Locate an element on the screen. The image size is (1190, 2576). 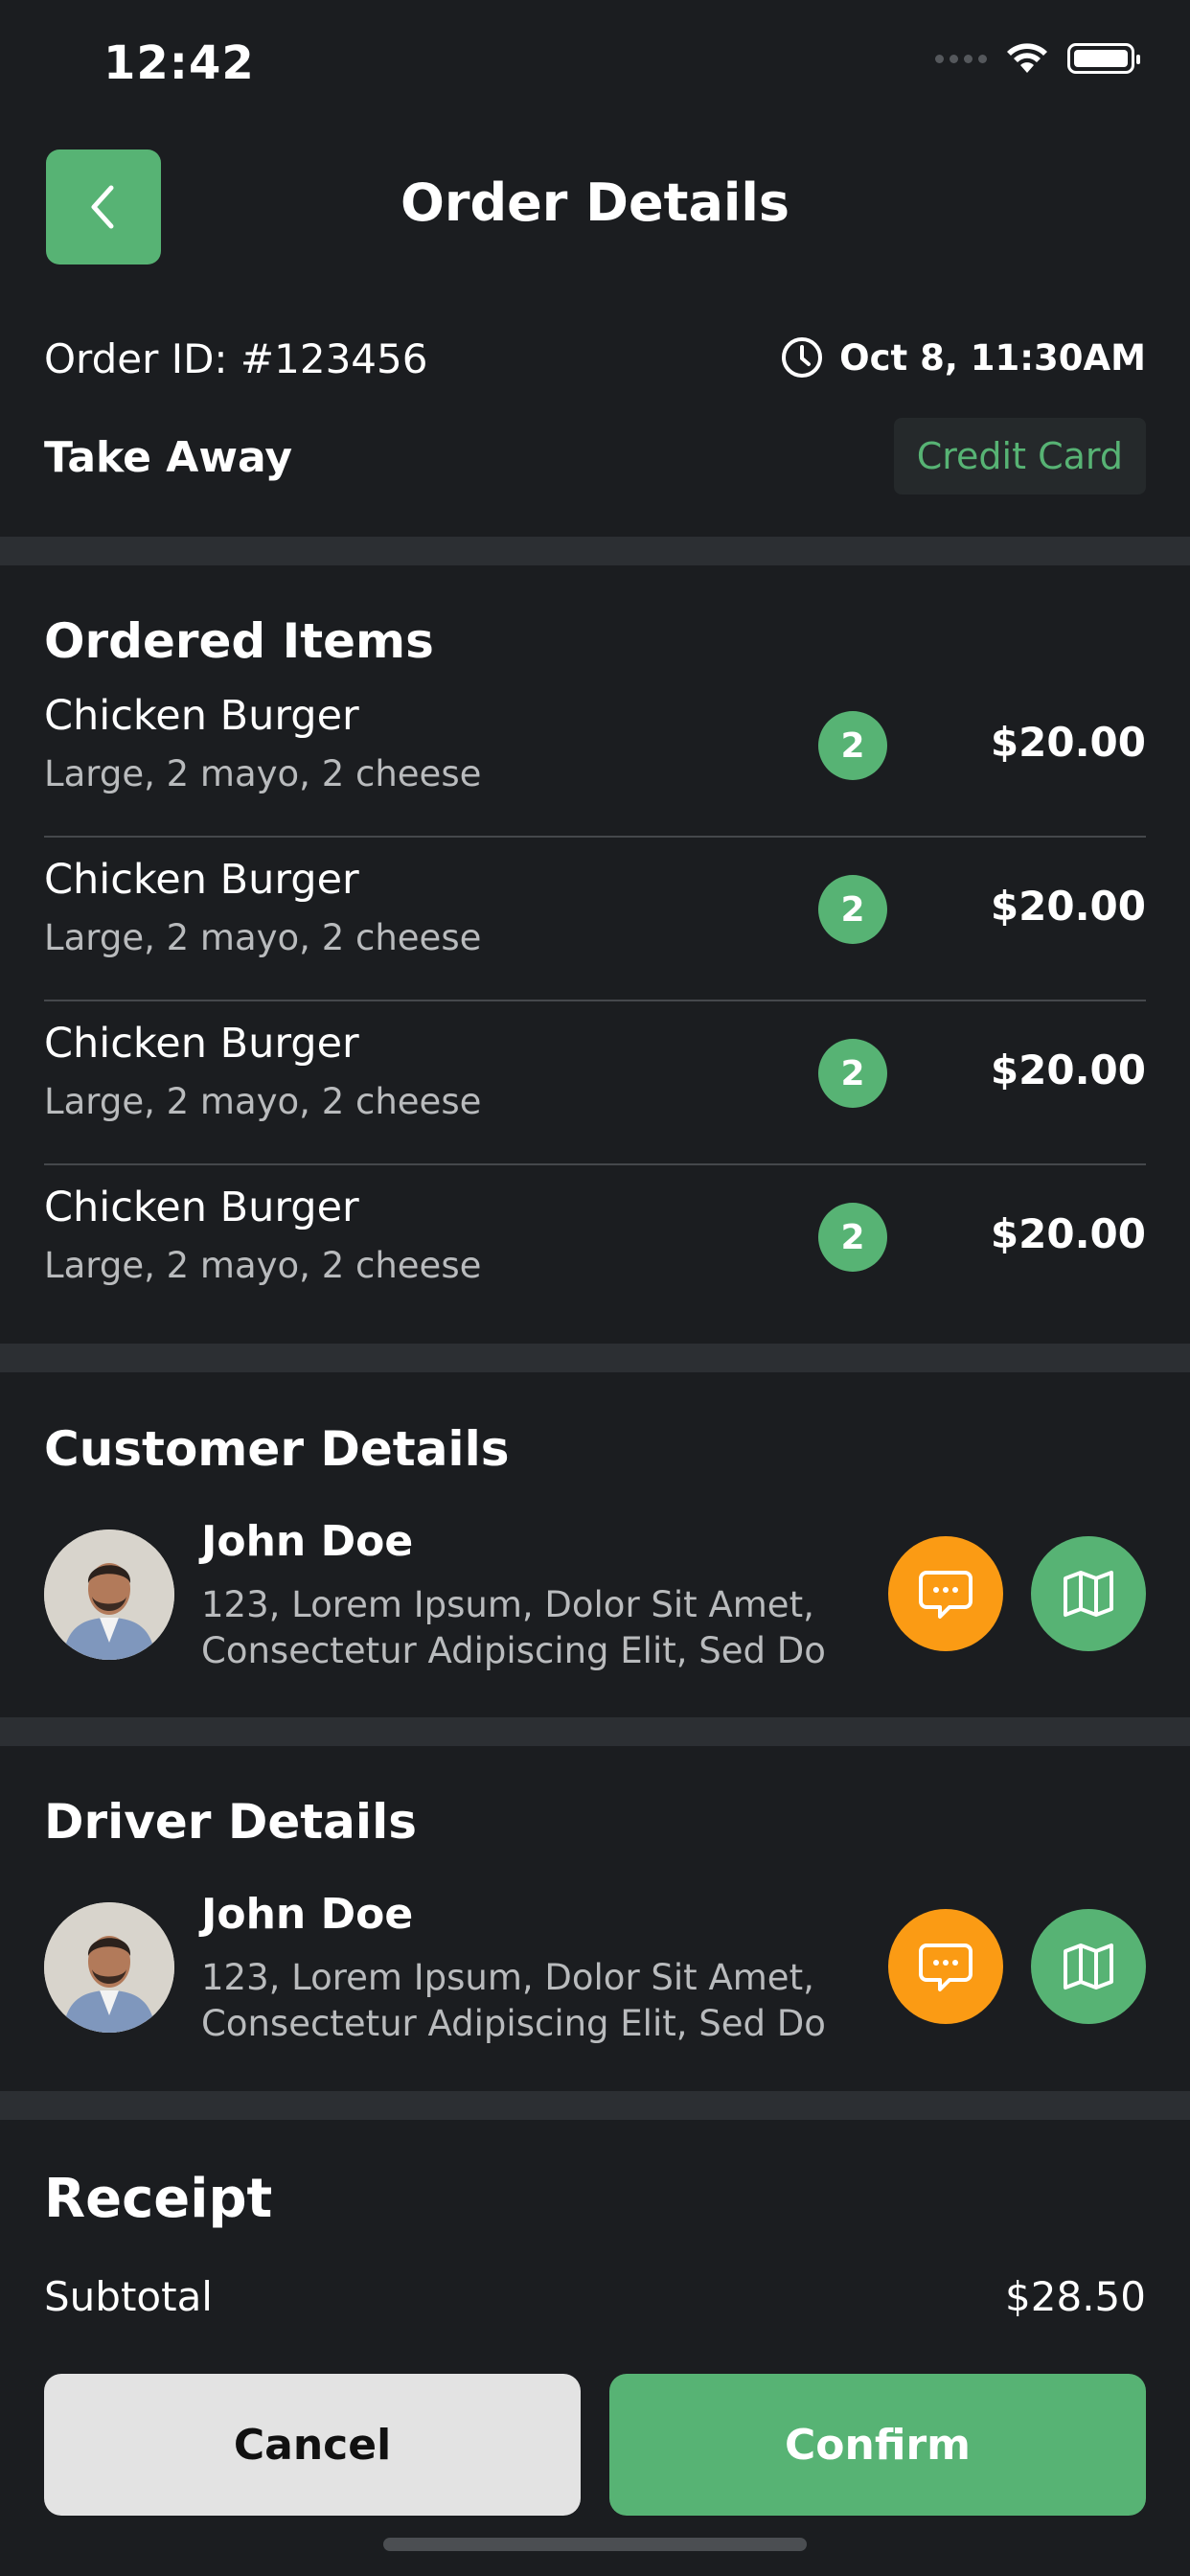
customer-name: John Doe is located at coordinates (308, 1541).